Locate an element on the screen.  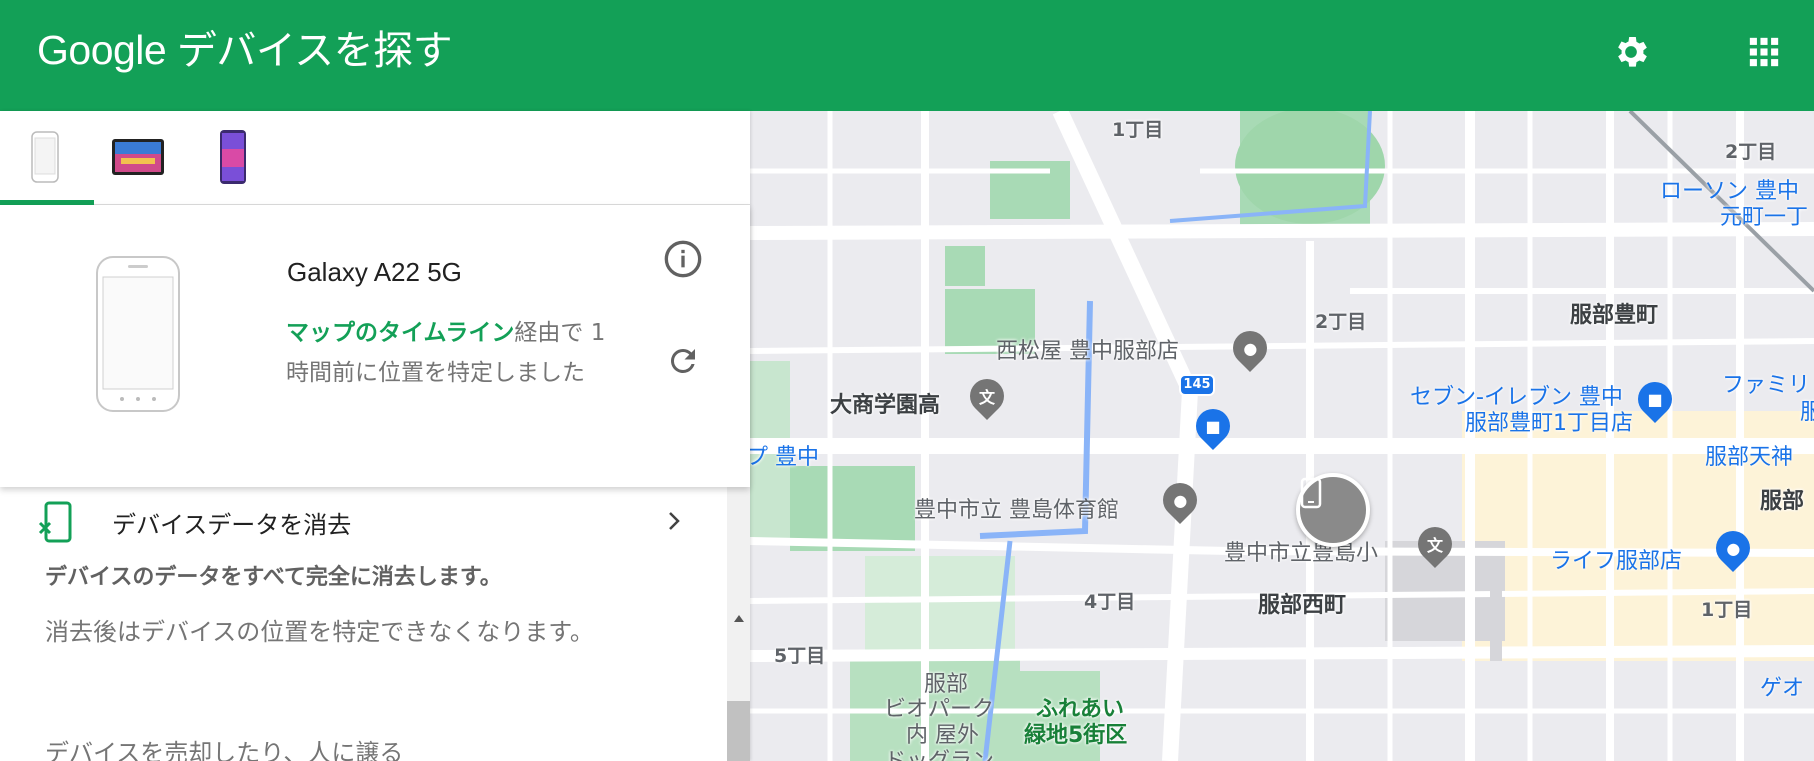
app-name: デバイスを探す is located at coordinates (314, 51).